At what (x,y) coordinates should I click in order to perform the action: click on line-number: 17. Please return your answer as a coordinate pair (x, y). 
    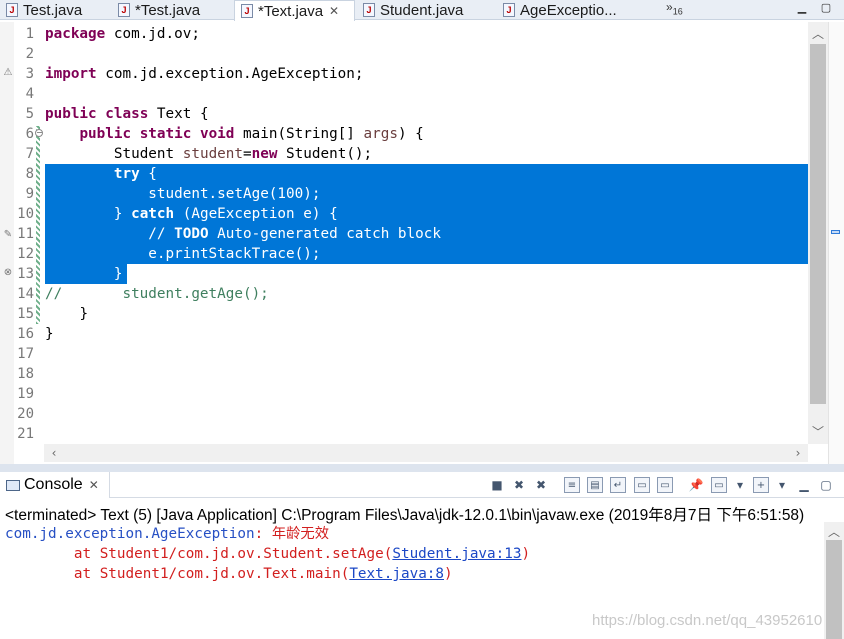
    Looking at the image, I should click on (25, 354).